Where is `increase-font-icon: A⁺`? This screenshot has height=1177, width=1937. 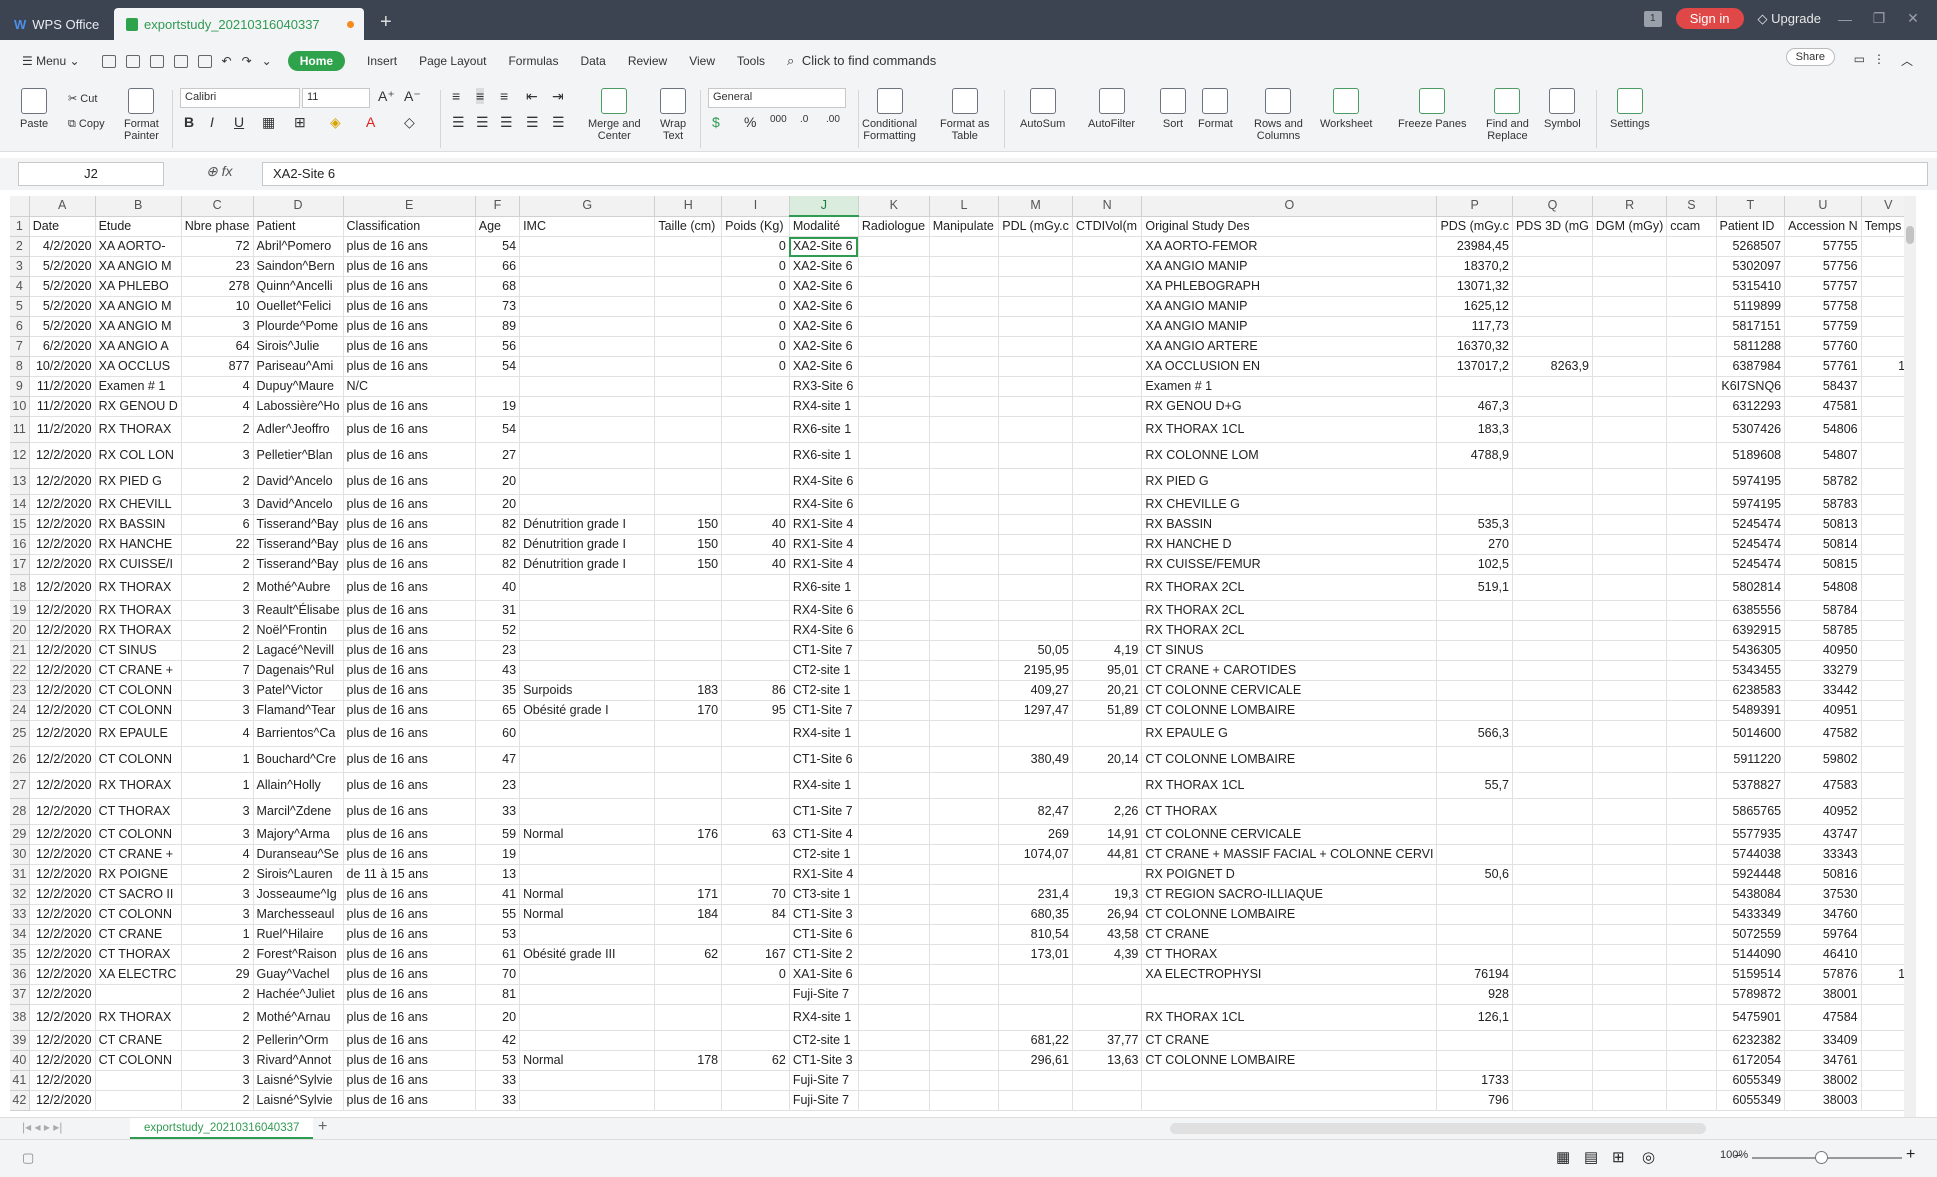 increase-font-icon: A⁺ is located at coordinates (386, 96).